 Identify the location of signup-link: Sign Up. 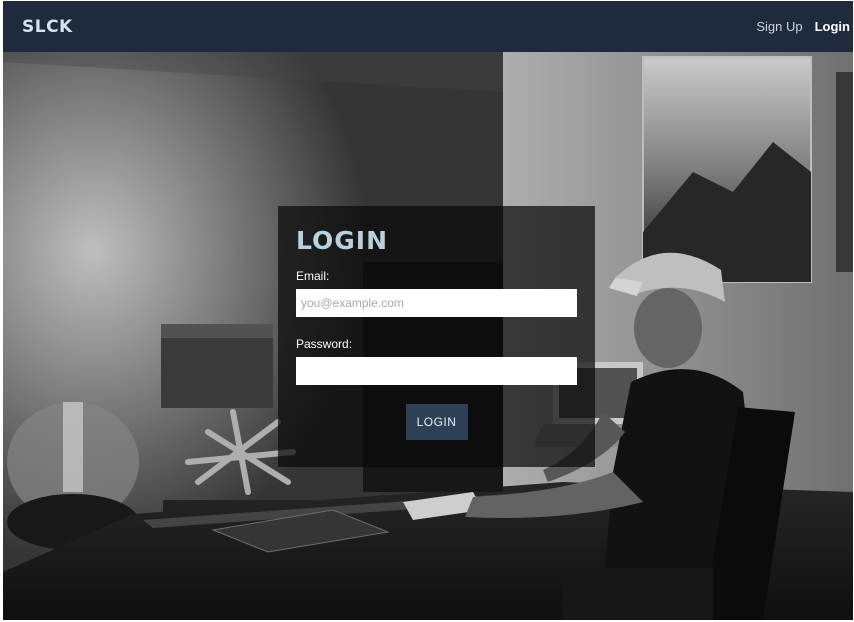
(779, 26).